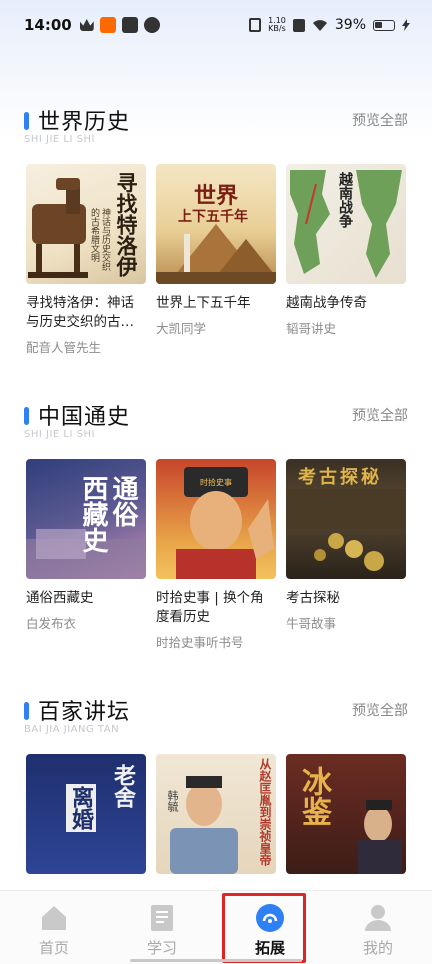 The height and width of the screenshot is (964, 432). Describe the element at coordinates (161, 948) in the screenshot. I see `tab-label: 学习` at that location.